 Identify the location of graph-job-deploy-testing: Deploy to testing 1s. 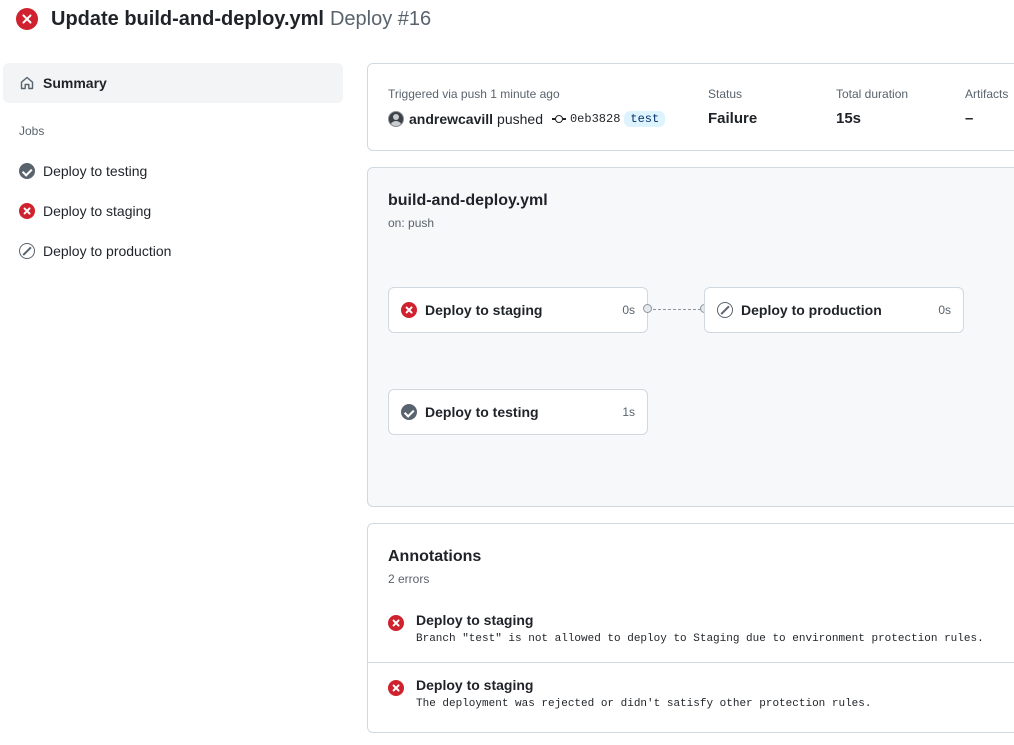
(518, 412).